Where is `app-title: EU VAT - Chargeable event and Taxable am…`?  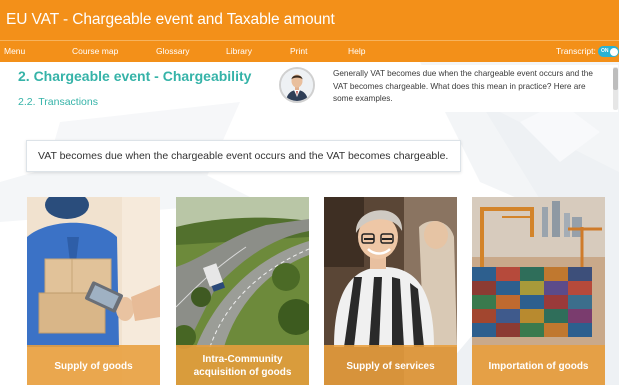 app-title: EU VAT - Chargeable event and Taxable am… is located at coordinates (170, 19).